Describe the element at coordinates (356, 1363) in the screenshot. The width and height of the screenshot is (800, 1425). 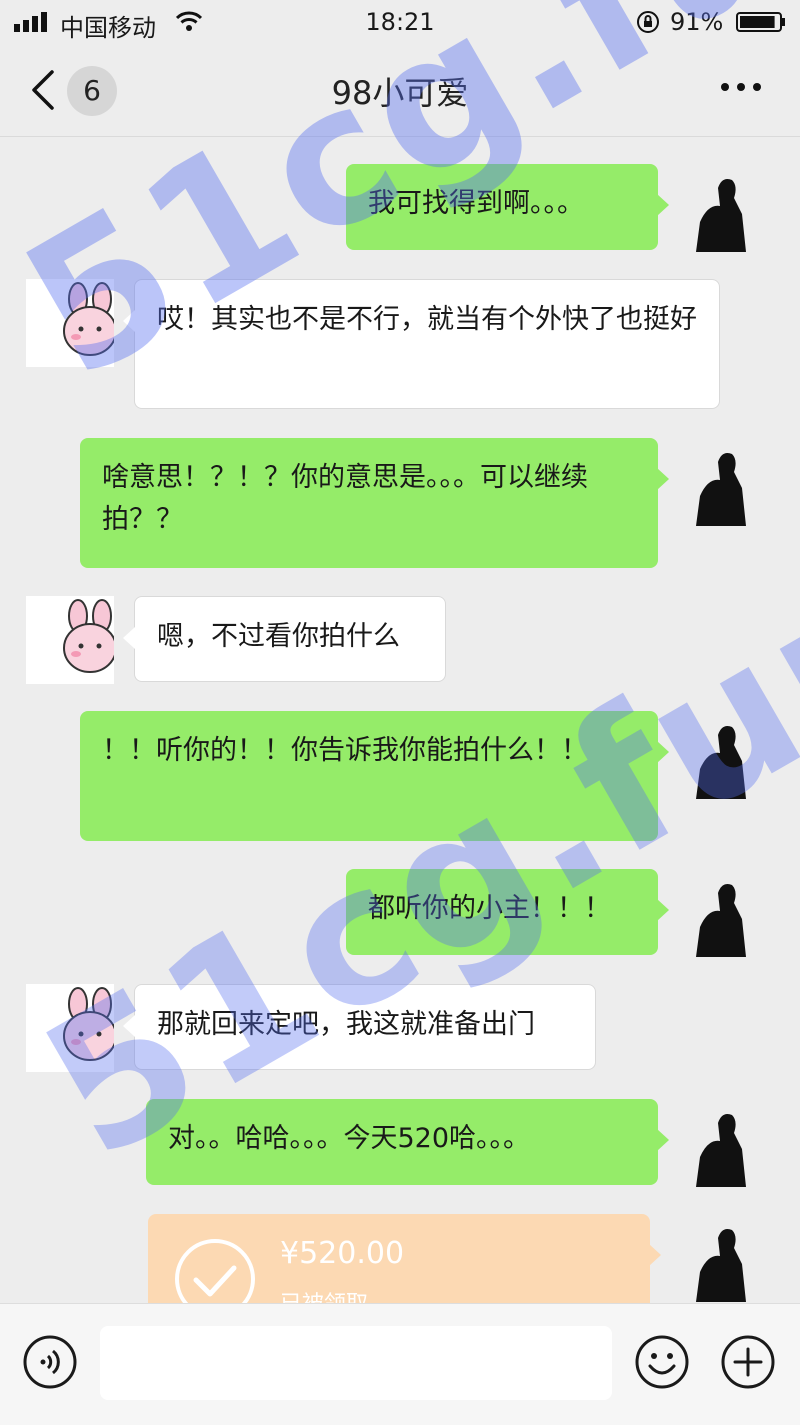
I see `message-input` at that location.